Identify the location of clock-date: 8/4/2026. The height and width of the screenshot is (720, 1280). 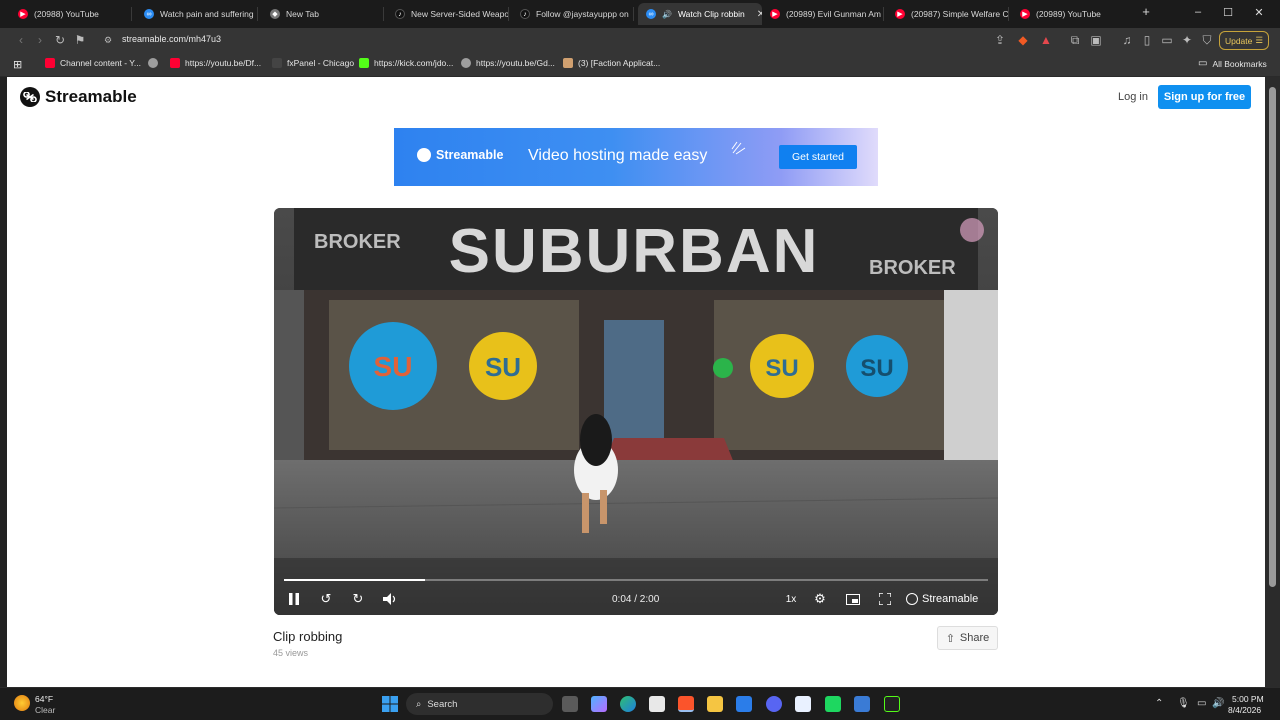
(1244, 710).